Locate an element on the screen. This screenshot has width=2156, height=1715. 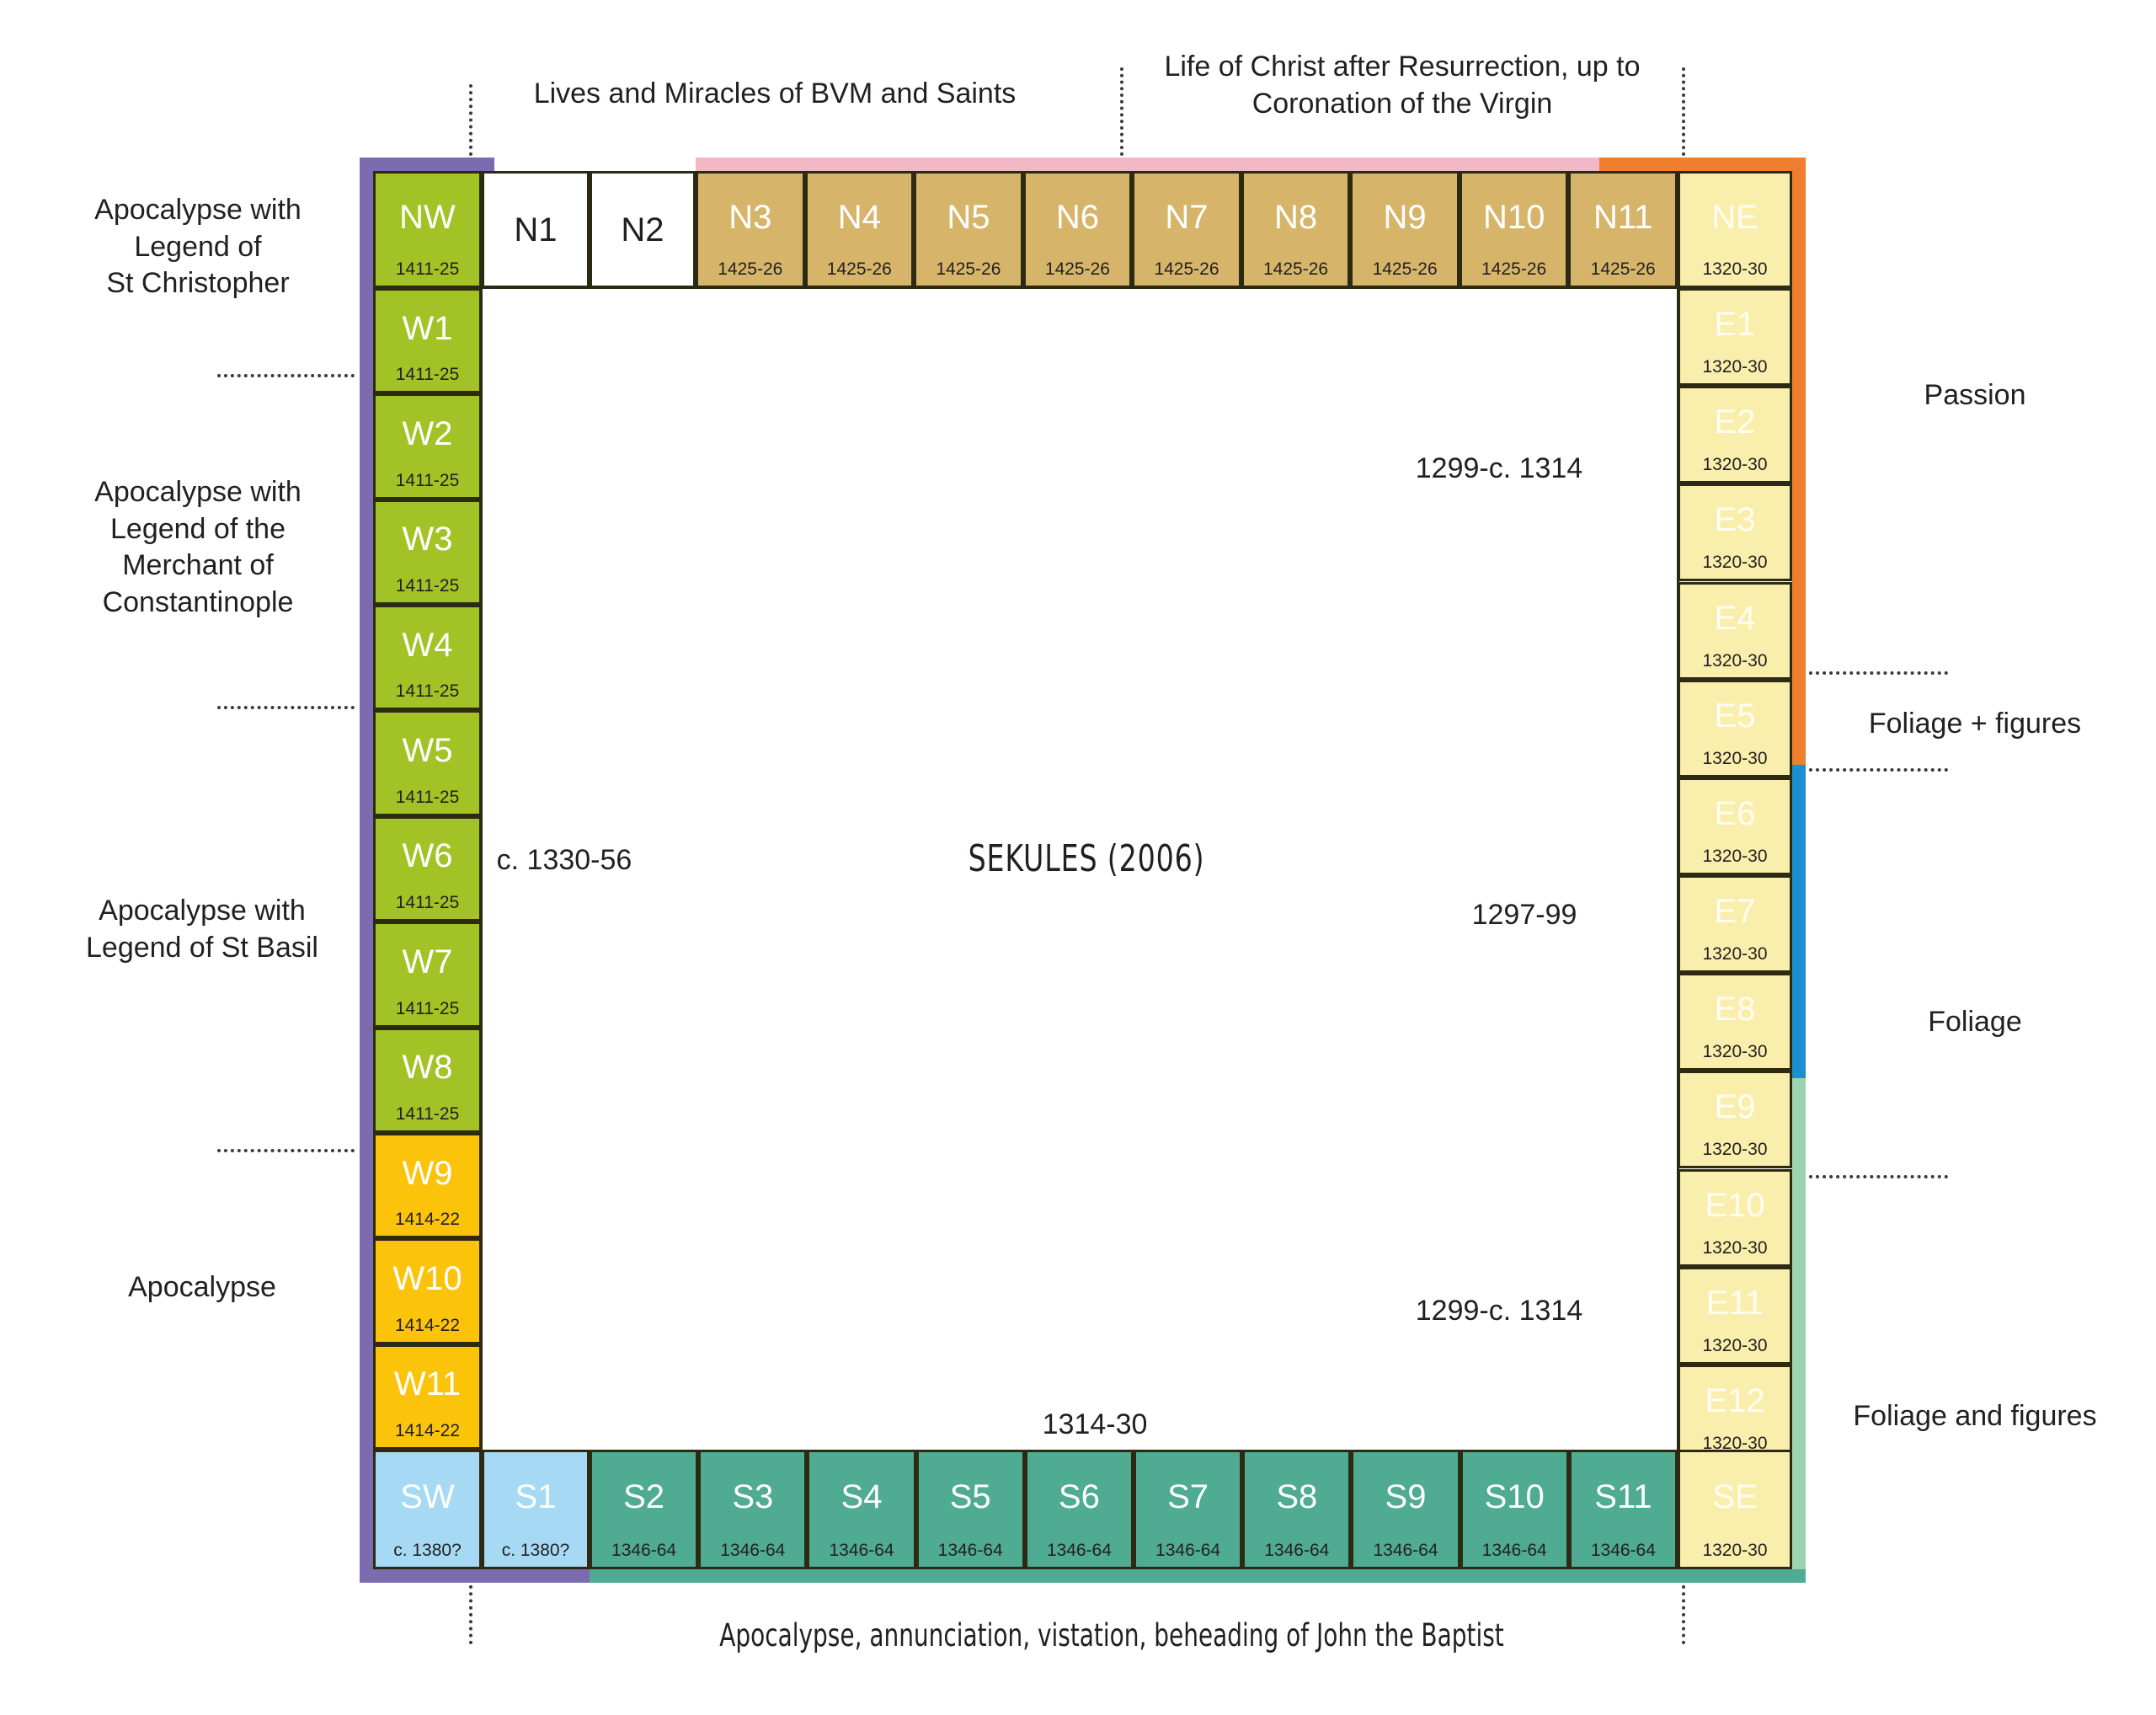
cell-s5: S5 1346-64 is located at coordinates (970, 1509).